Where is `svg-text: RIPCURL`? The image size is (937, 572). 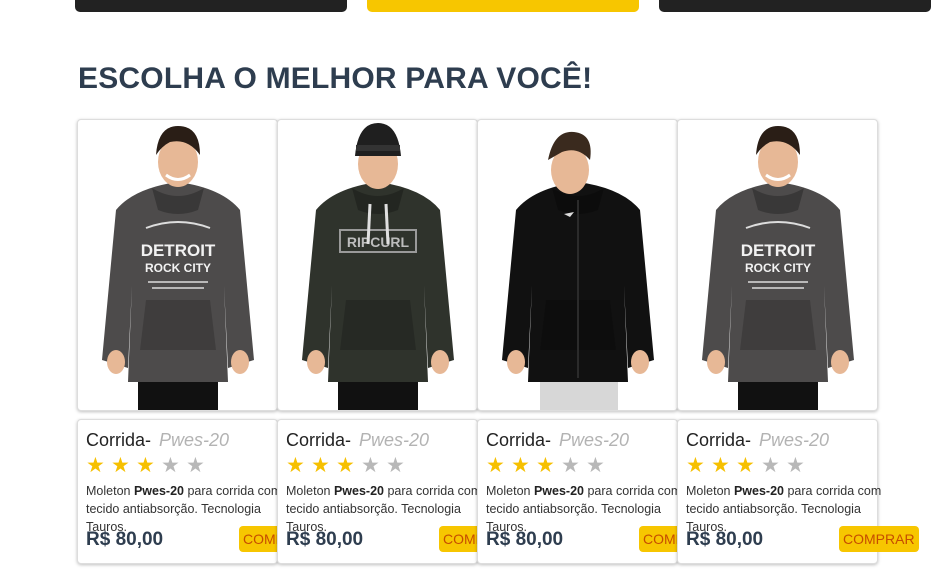 svg-text: RIPCURL is located at coordinates (378, 242).